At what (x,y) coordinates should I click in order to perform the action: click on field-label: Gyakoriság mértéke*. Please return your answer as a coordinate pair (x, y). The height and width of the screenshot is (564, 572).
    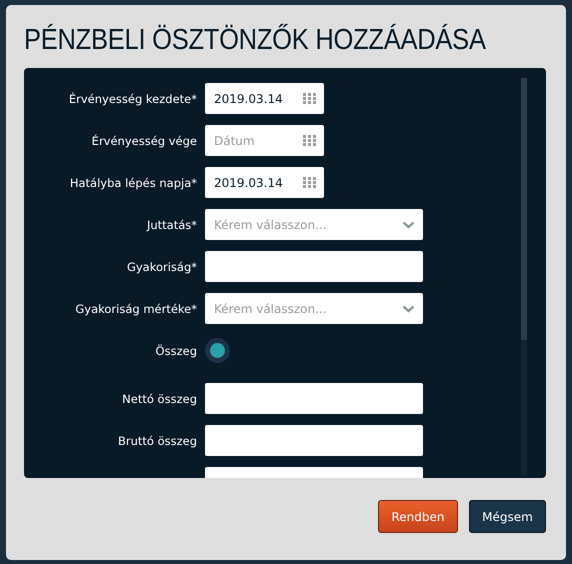
    Looking at the image, I should click on (135, 309).